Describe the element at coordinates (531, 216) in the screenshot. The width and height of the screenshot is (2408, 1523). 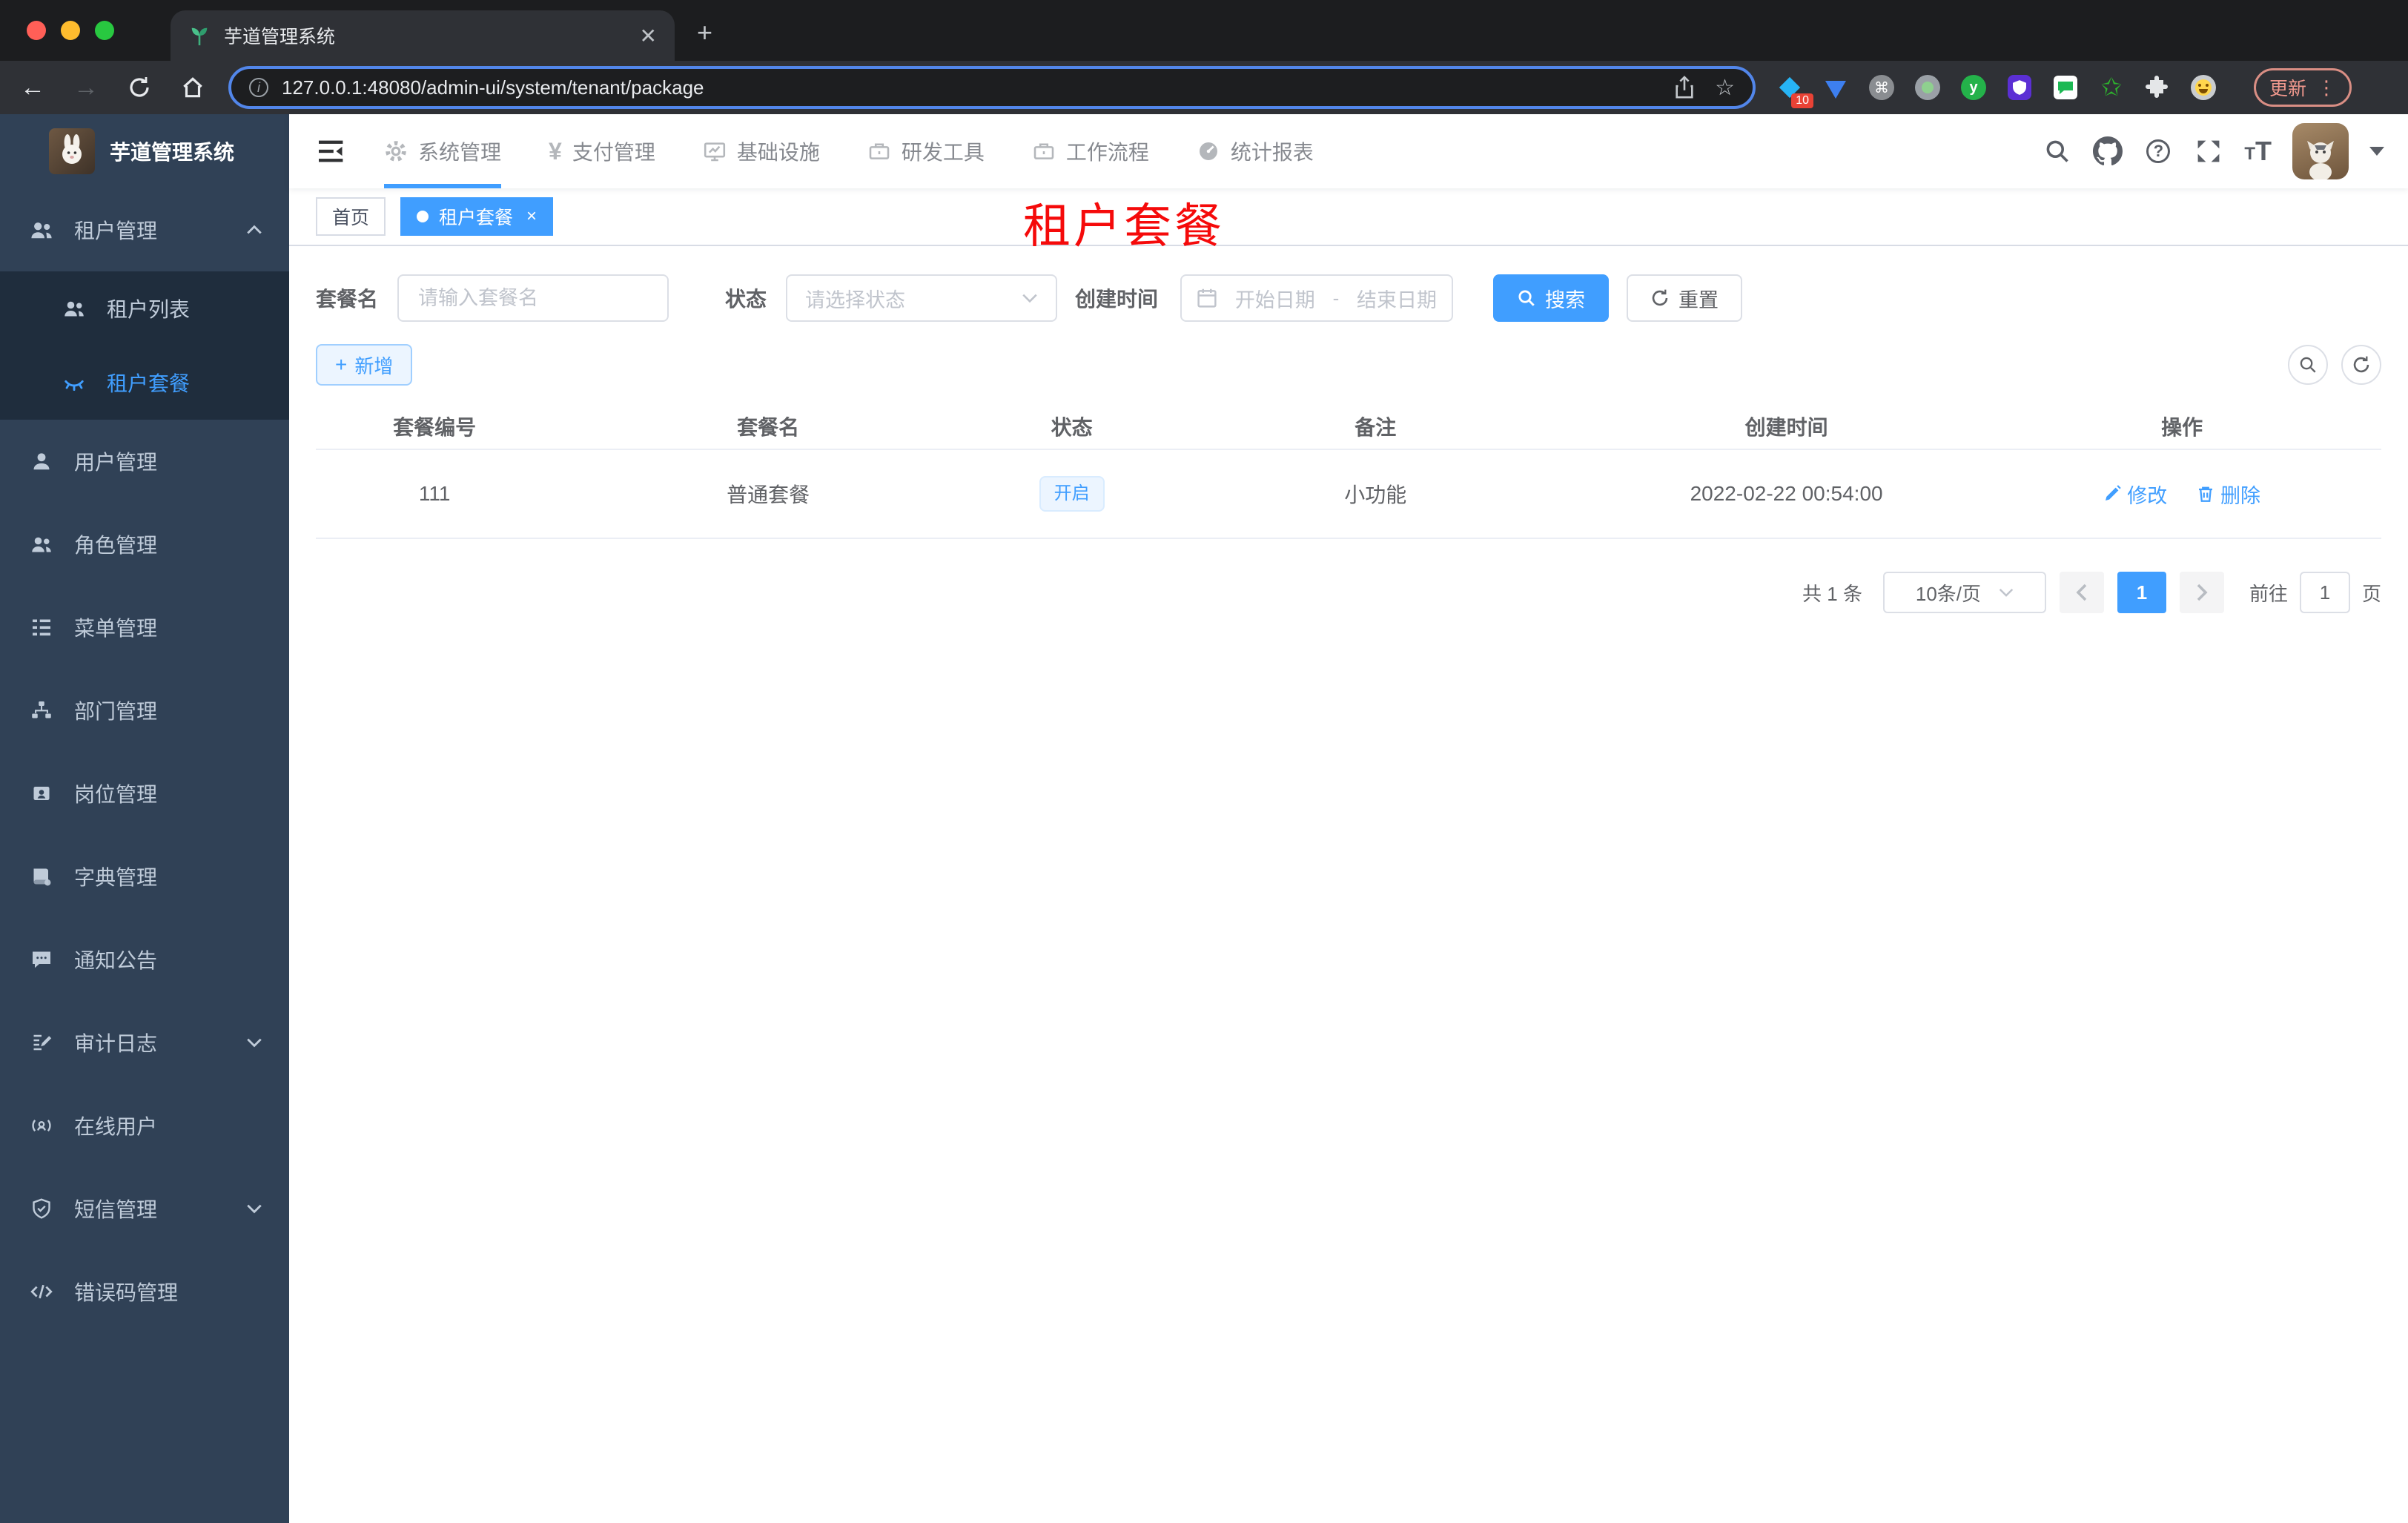
I see `tag-close-icon: ×` at that location.